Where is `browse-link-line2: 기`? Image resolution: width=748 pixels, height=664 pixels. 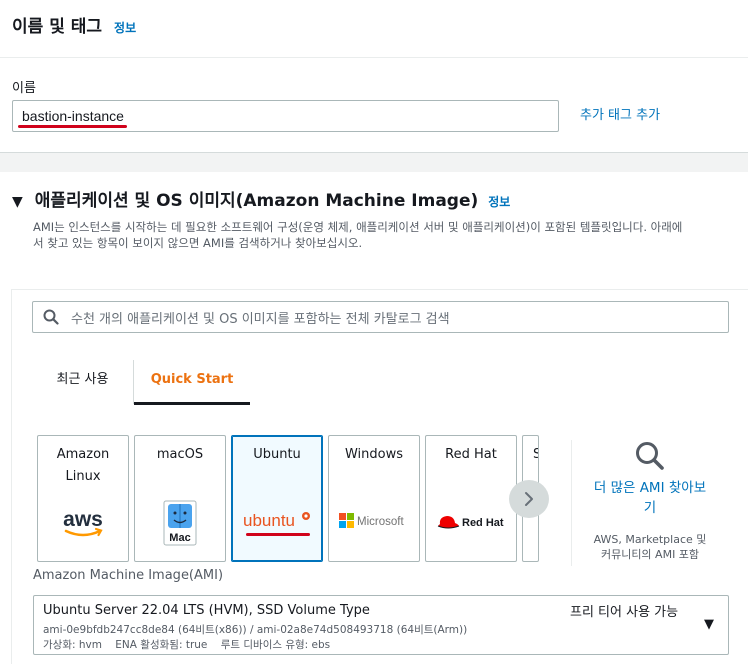
browse-link-line2: 기 is located at coordinates (650, 508).